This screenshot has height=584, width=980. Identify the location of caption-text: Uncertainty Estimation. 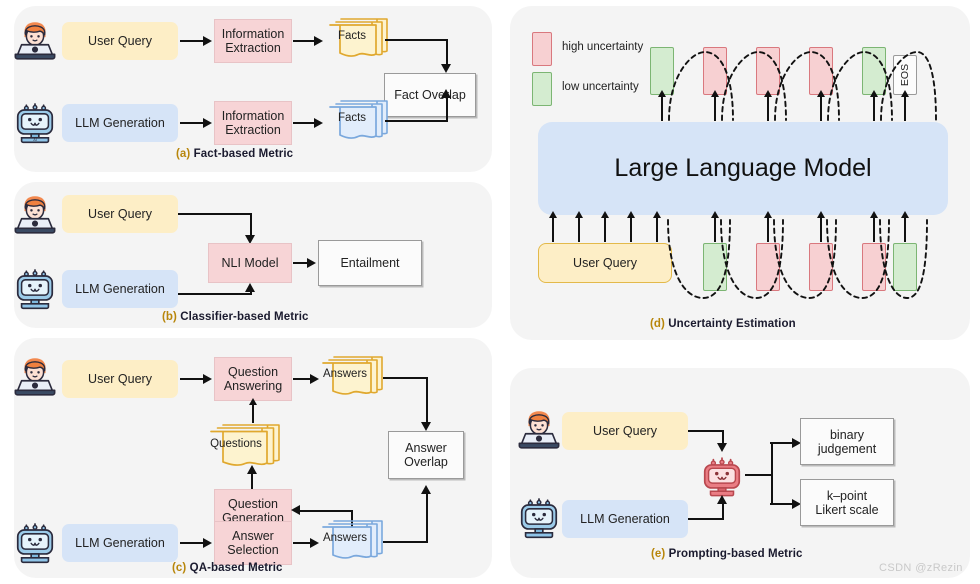
(730, 324).